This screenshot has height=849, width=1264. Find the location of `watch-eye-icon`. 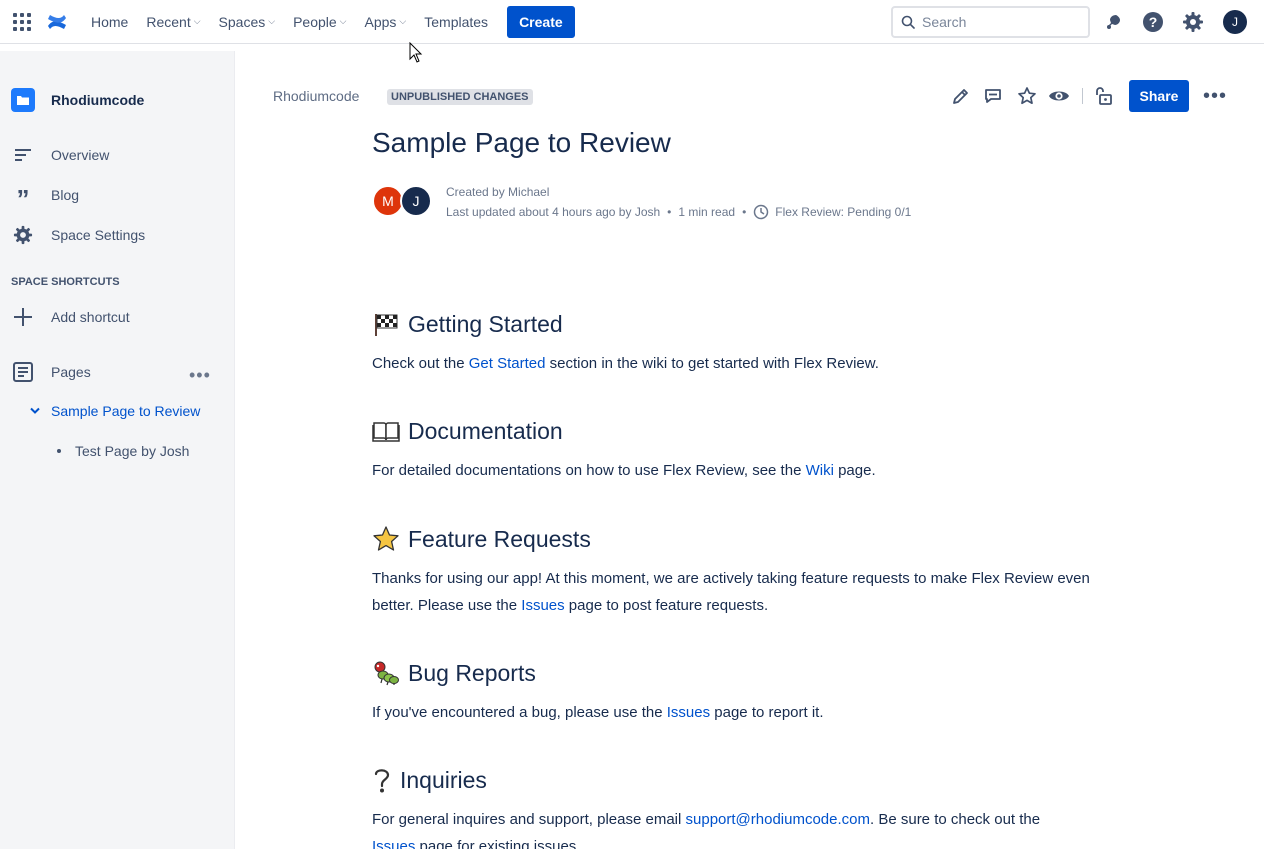

watch-eye-icon is located at coordinates (1059, 96).